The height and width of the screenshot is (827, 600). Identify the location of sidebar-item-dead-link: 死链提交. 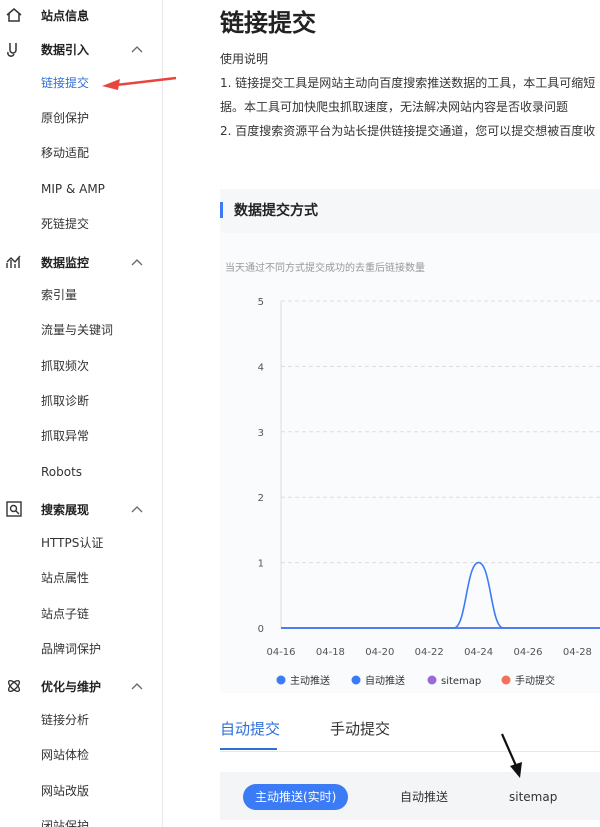
(65, 224).